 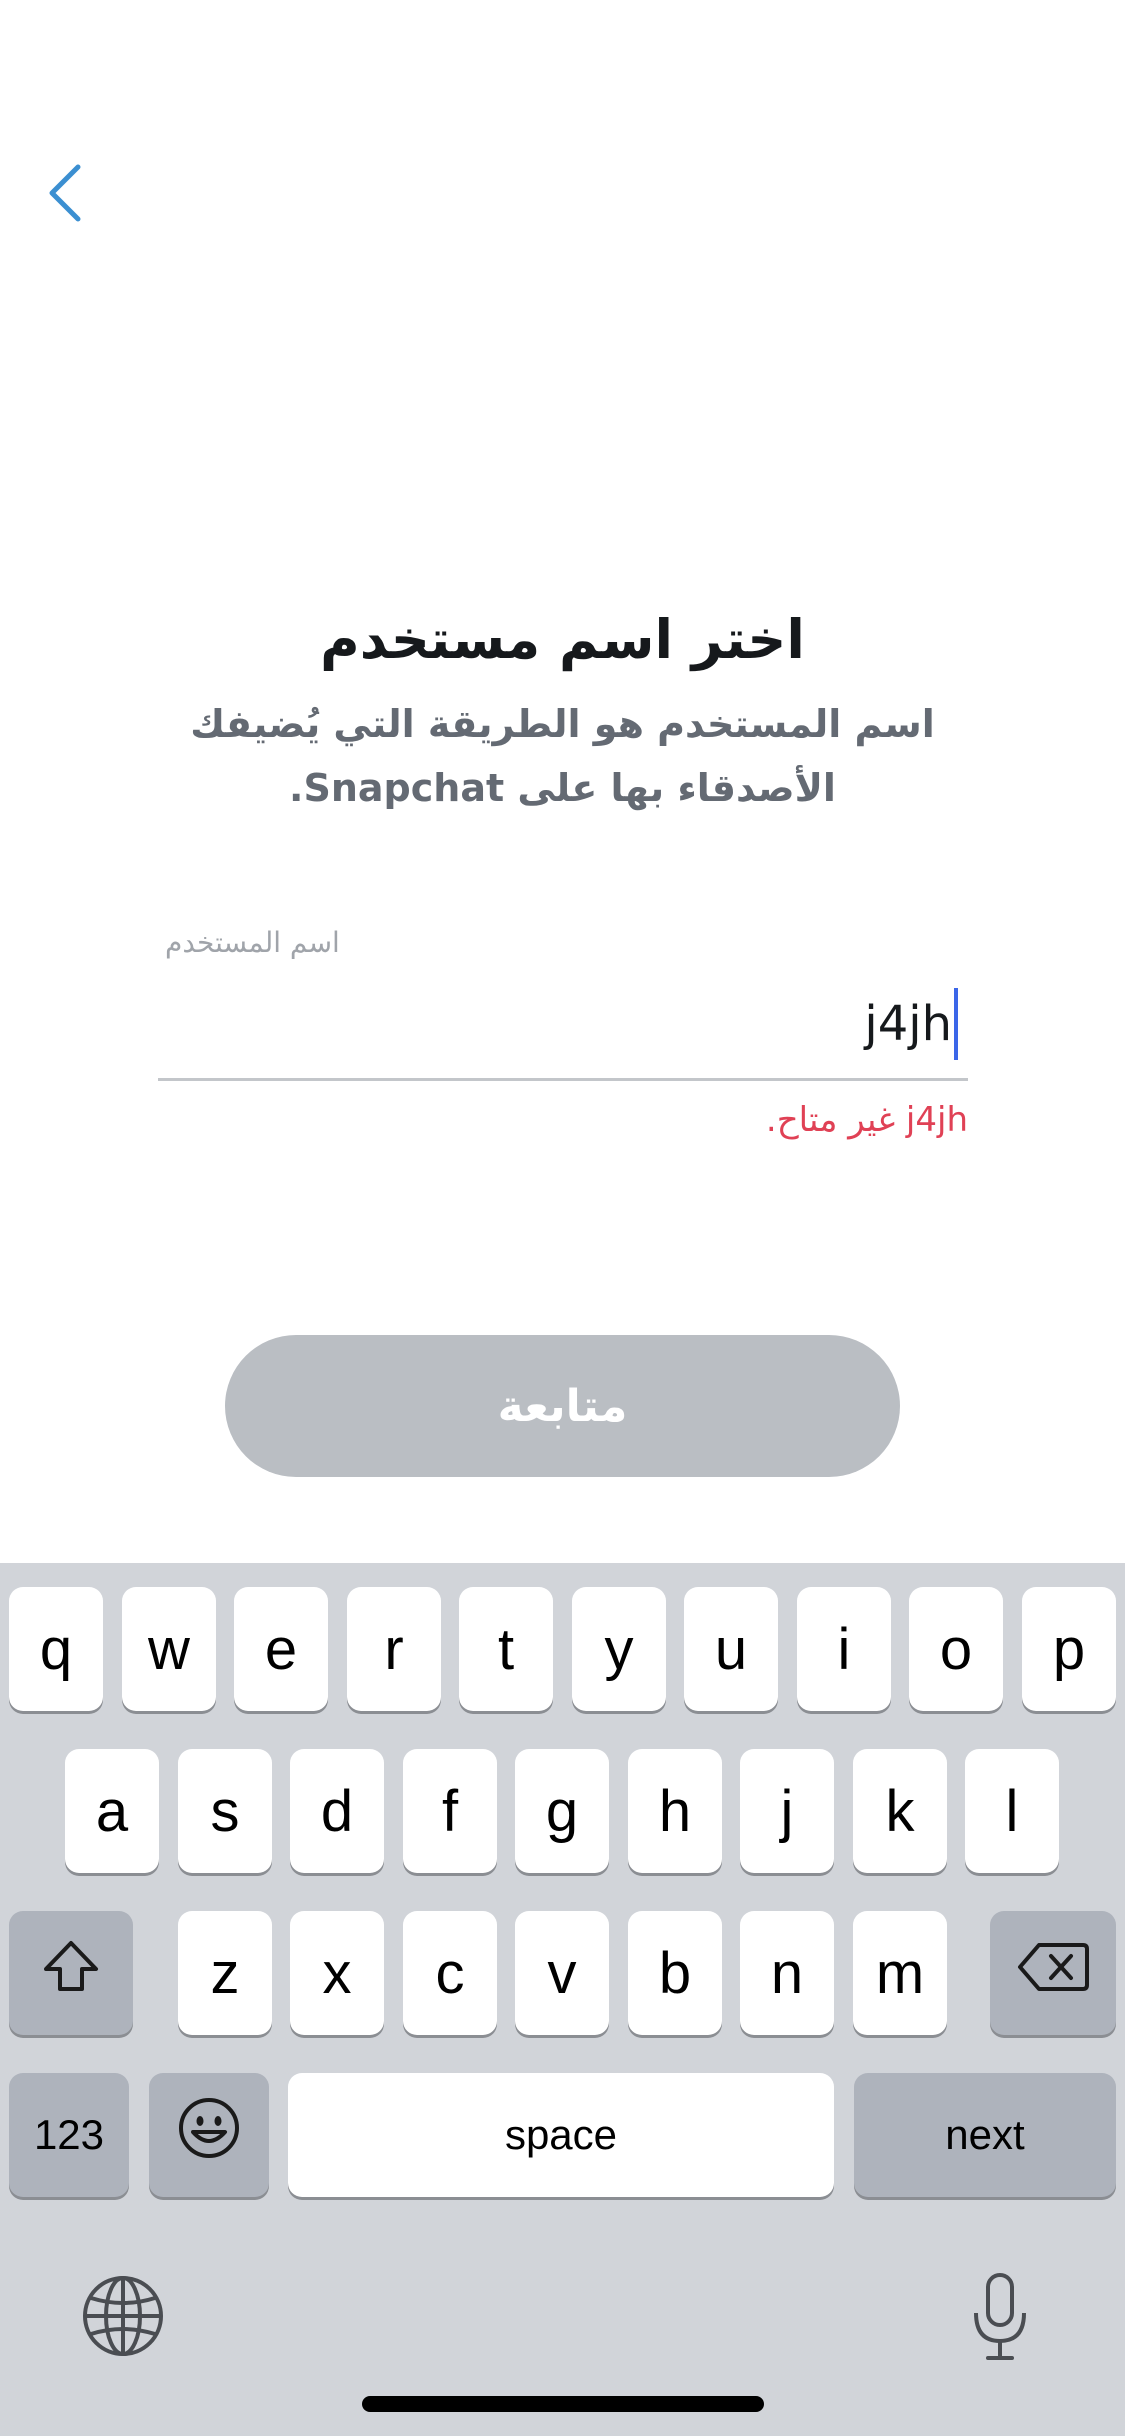 What do you see at coordinates (561, 2135) in the screenshot?
I see `space-key: space` at bounding box center [561, 2135].